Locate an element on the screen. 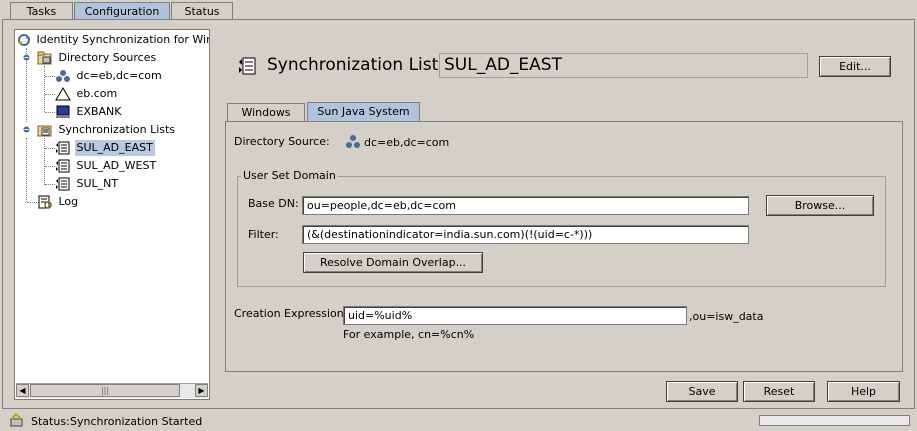  help-button: Help is located at coordinates (863, 391).